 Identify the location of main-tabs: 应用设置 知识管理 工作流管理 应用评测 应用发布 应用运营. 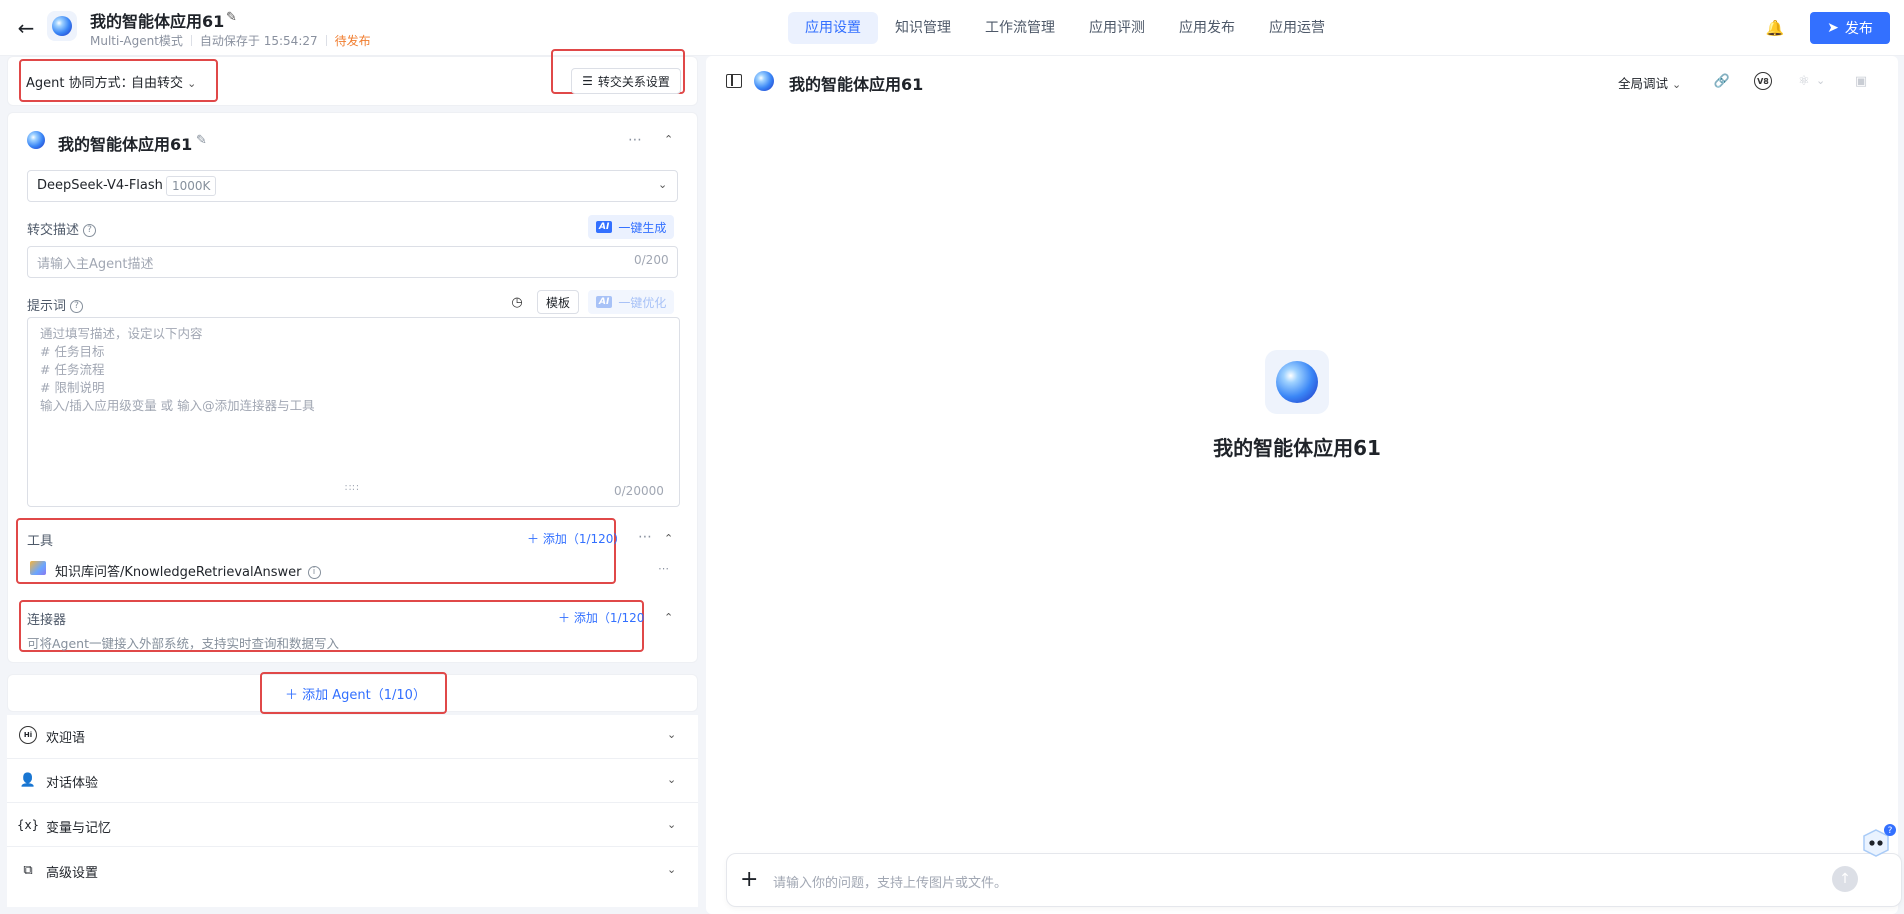
(1065, 28).